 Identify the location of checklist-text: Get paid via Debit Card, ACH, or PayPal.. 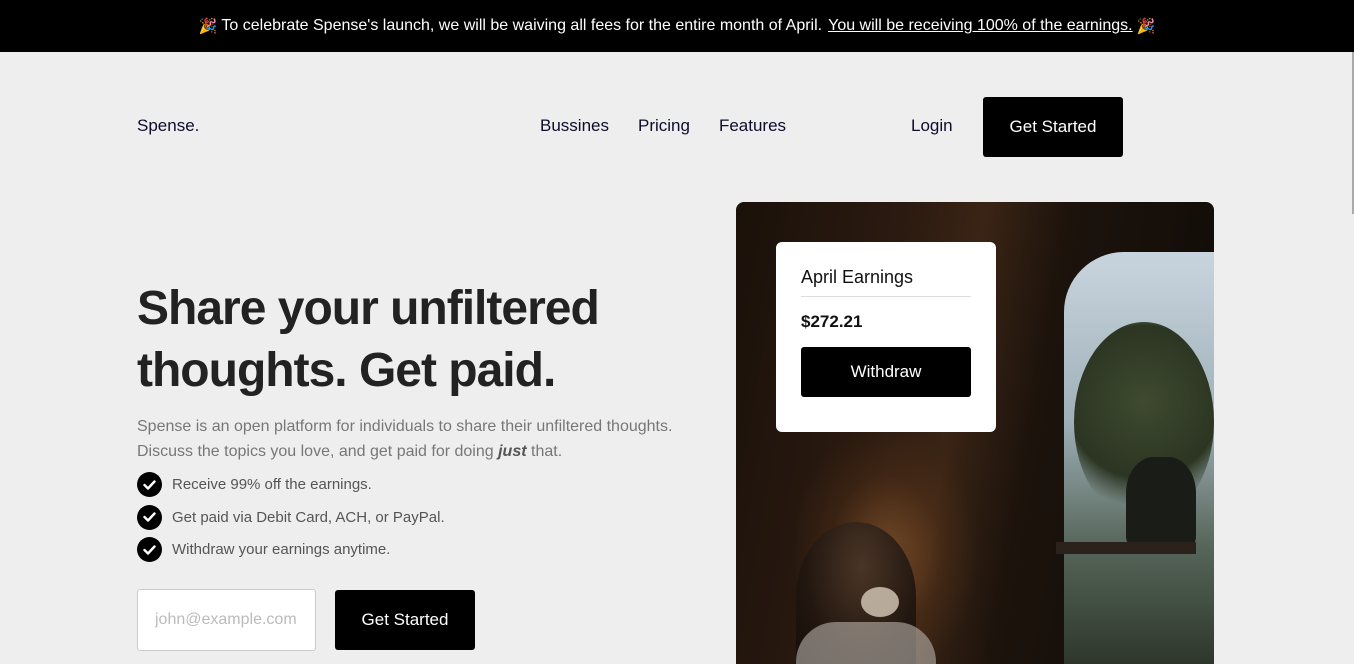
(308, 517).